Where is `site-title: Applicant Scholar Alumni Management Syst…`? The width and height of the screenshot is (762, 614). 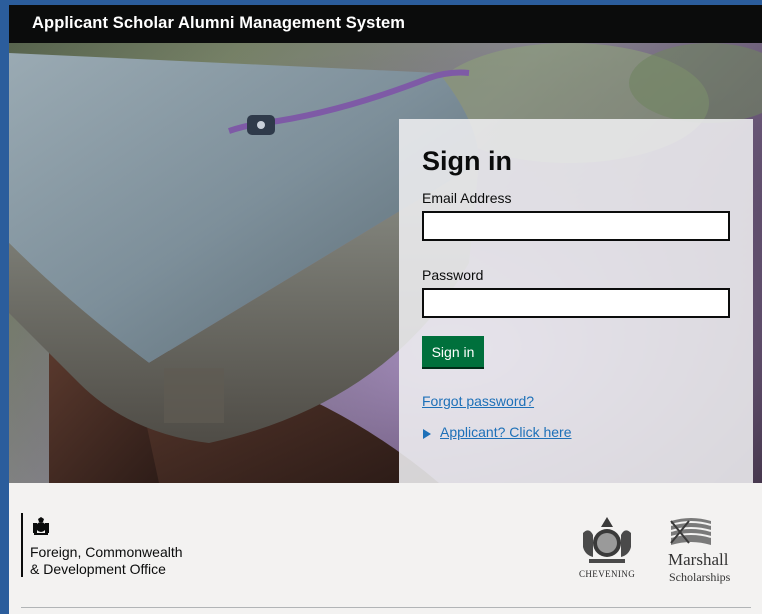 site-title: Applicant Scholar Alumni Management Syst… is located at coordinates (219, 23).